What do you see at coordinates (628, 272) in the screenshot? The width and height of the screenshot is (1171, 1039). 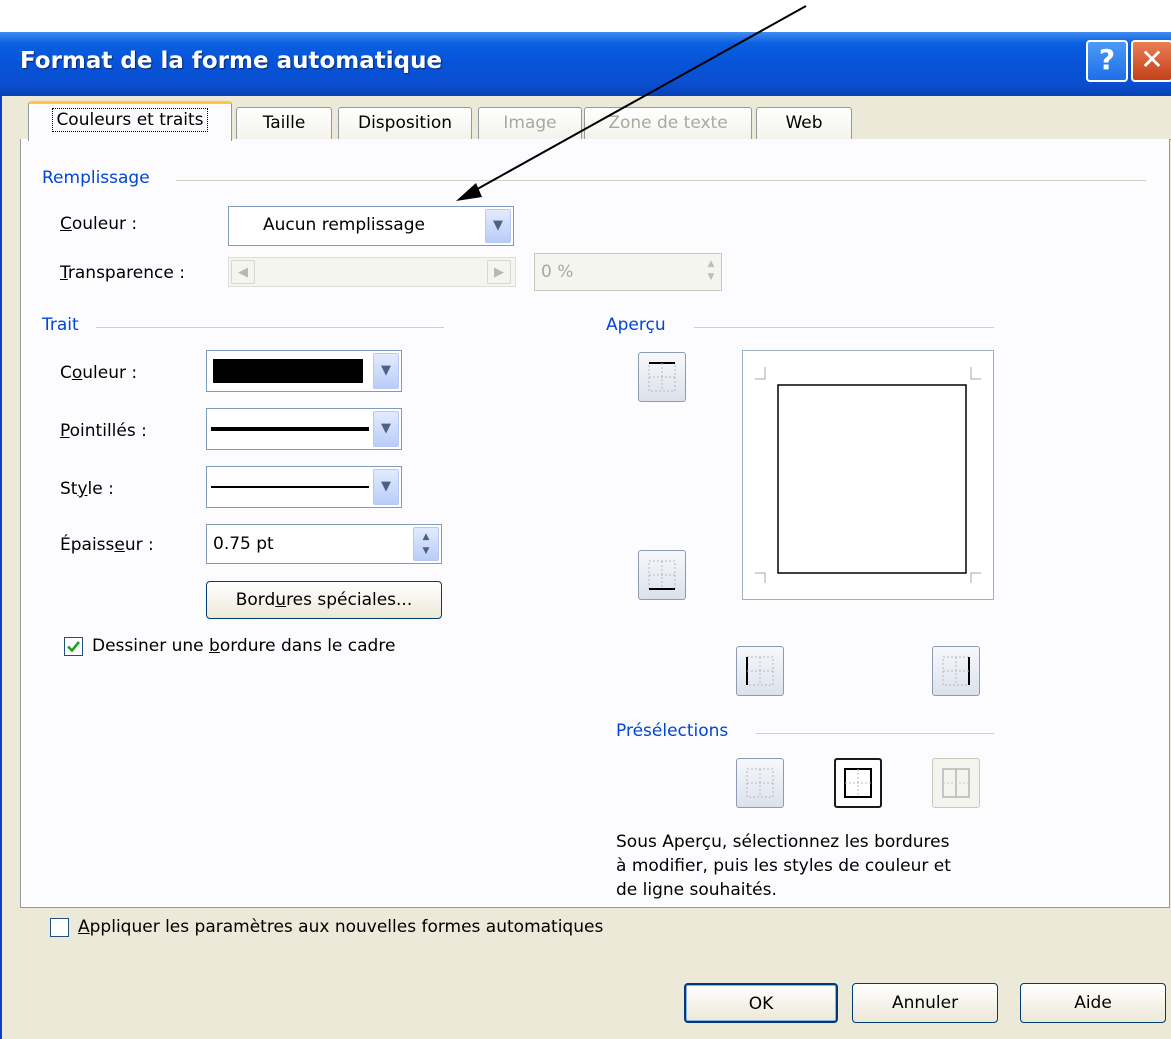 I see `transparency-input: 0 % ▲ ▼` at bounding box center [628, 272].